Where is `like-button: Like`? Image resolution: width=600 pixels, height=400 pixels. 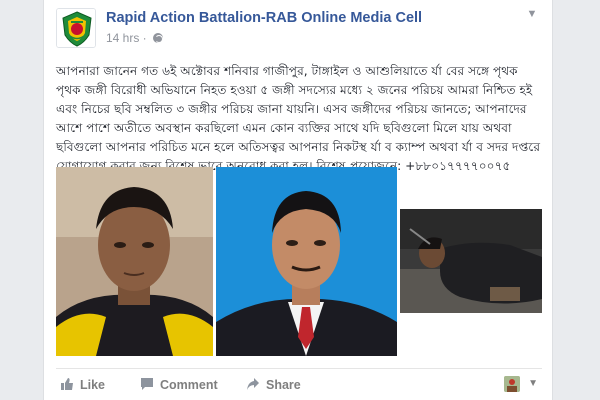 like-button: Like is located at coordinates (82, 385).